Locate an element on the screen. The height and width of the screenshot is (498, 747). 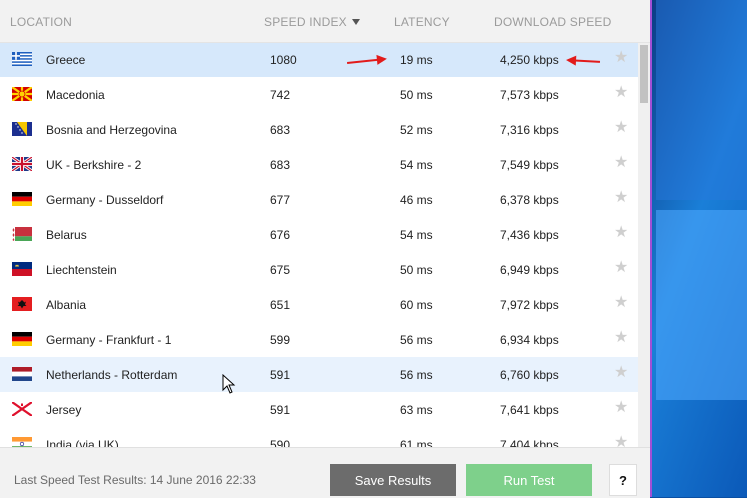
mouse-cursor-icon is located at coordinates (229, 384).